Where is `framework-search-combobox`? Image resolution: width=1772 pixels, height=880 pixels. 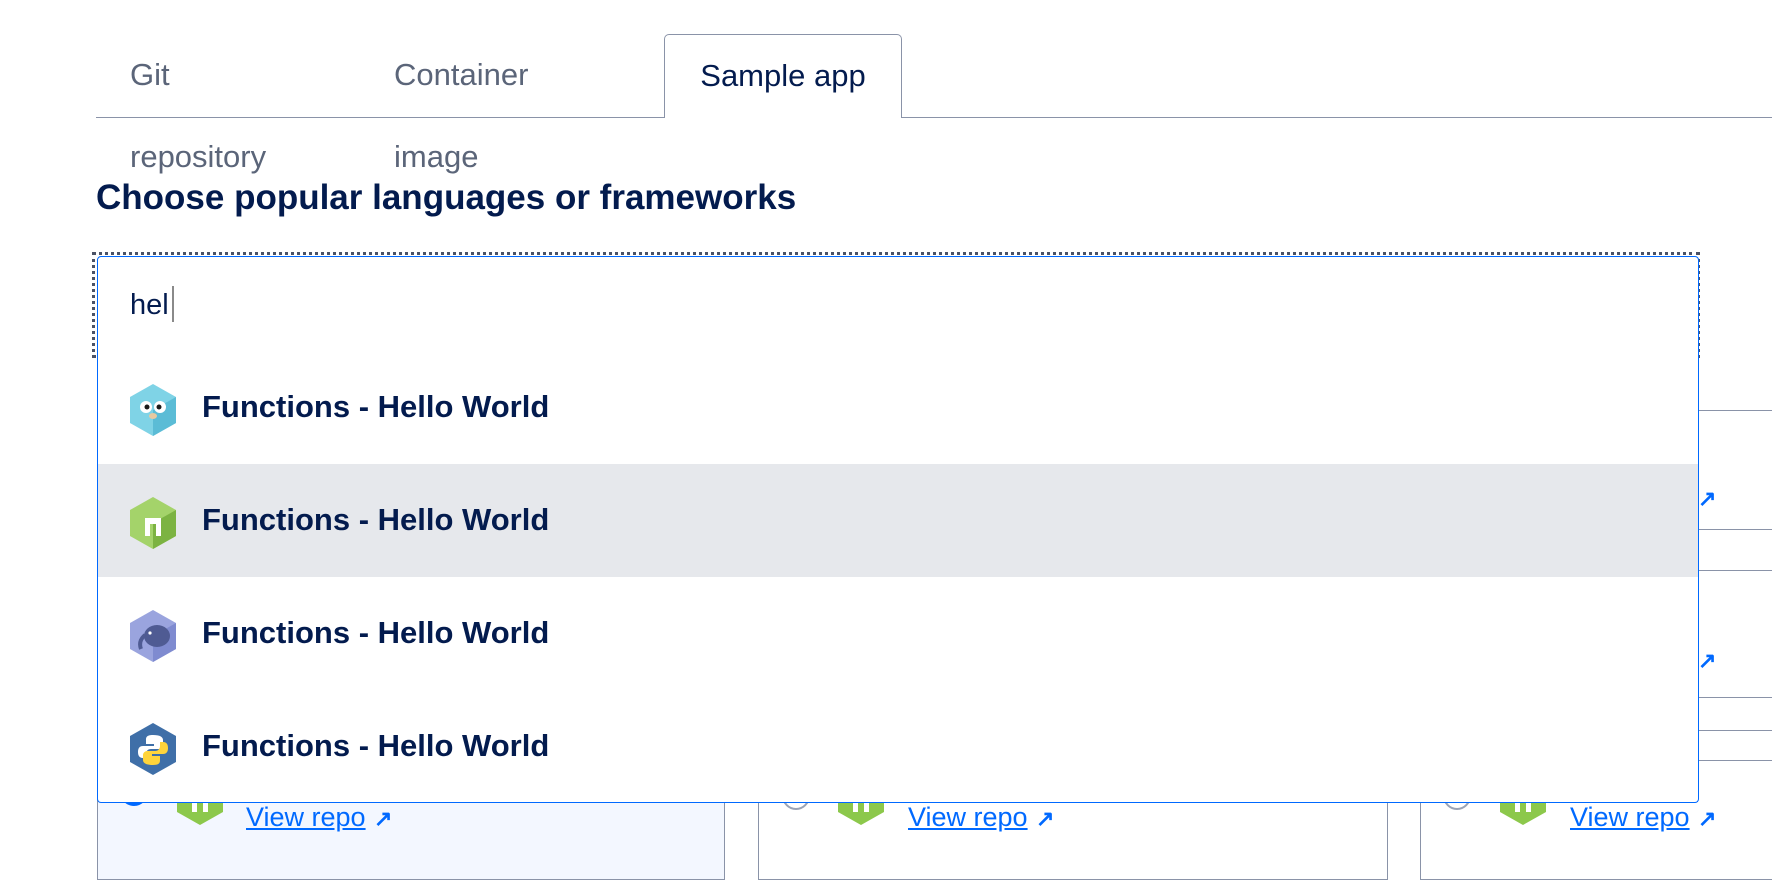
framework-search-combobox is located at coordinates (898, 304).